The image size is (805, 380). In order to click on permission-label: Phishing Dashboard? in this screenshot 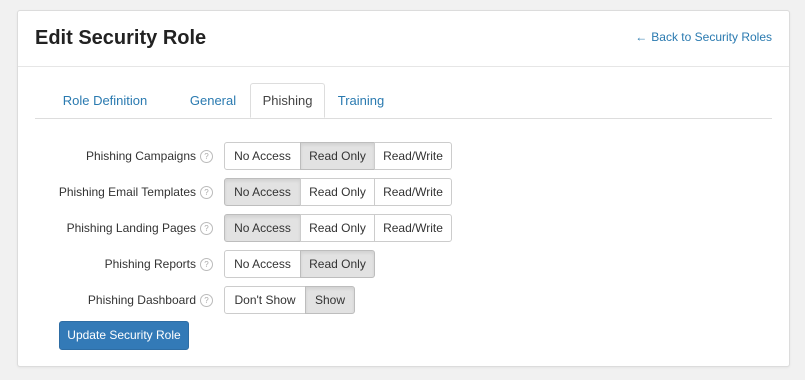, I will do `click(150, 300)`.